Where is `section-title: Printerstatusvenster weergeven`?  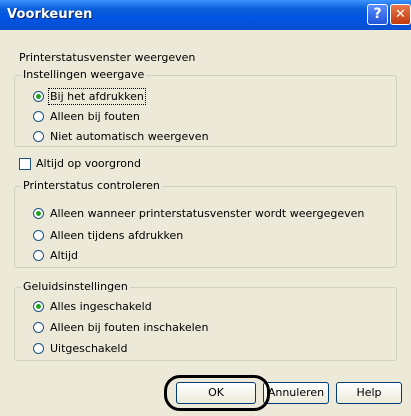
section-title: Printerstatusvenster weergeven is located at coordinates (107, 57).